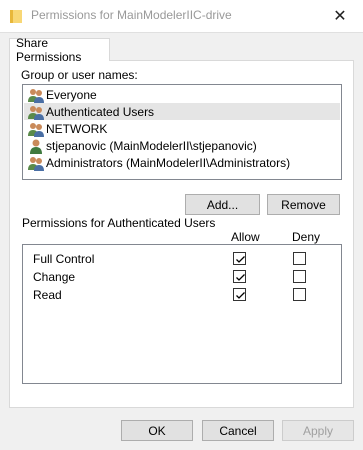 The width and height of the screenshot is (363, 450). I want to click on user-label: stjepanovic (MainModelerII\stjepanovic), so click(151, 145).